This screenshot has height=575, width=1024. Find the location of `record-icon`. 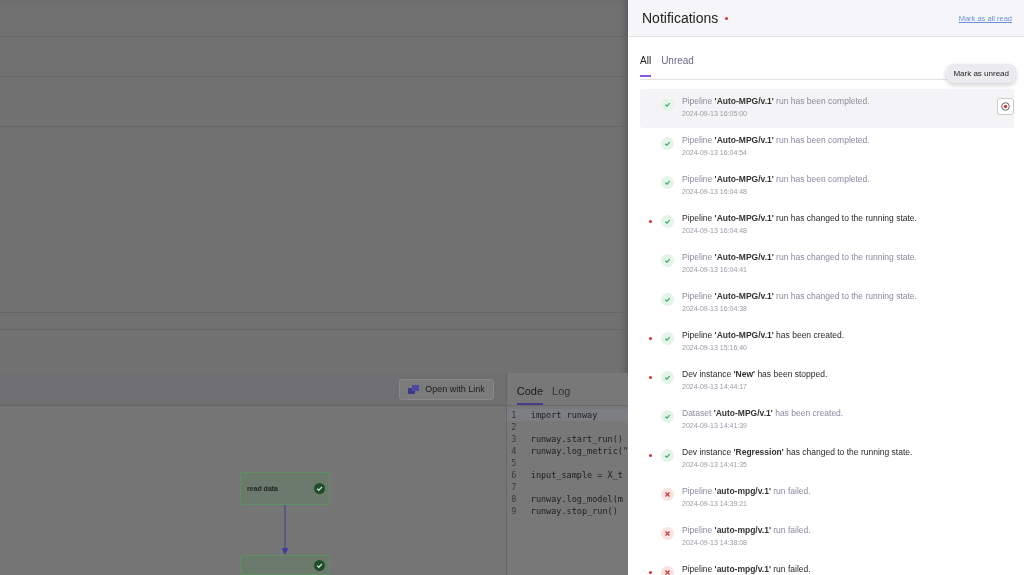

record-icon is located at coordinates (1005, 106).